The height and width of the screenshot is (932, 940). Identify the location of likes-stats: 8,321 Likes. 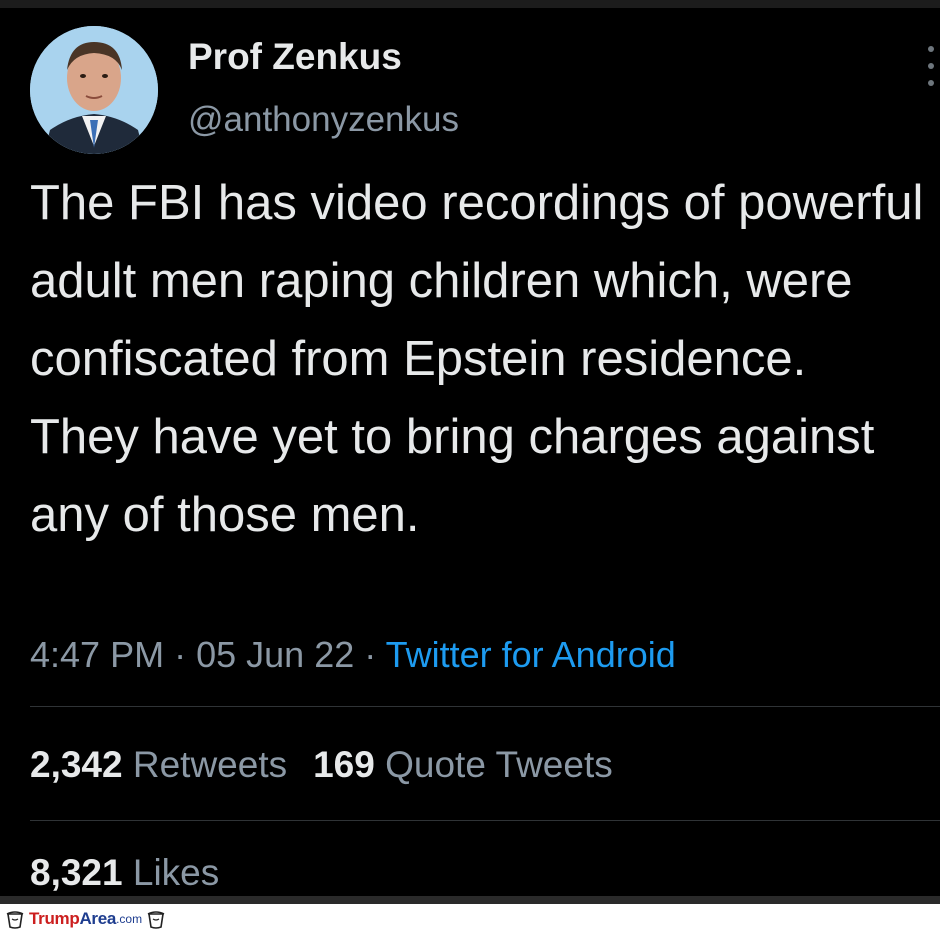
(124, 873).